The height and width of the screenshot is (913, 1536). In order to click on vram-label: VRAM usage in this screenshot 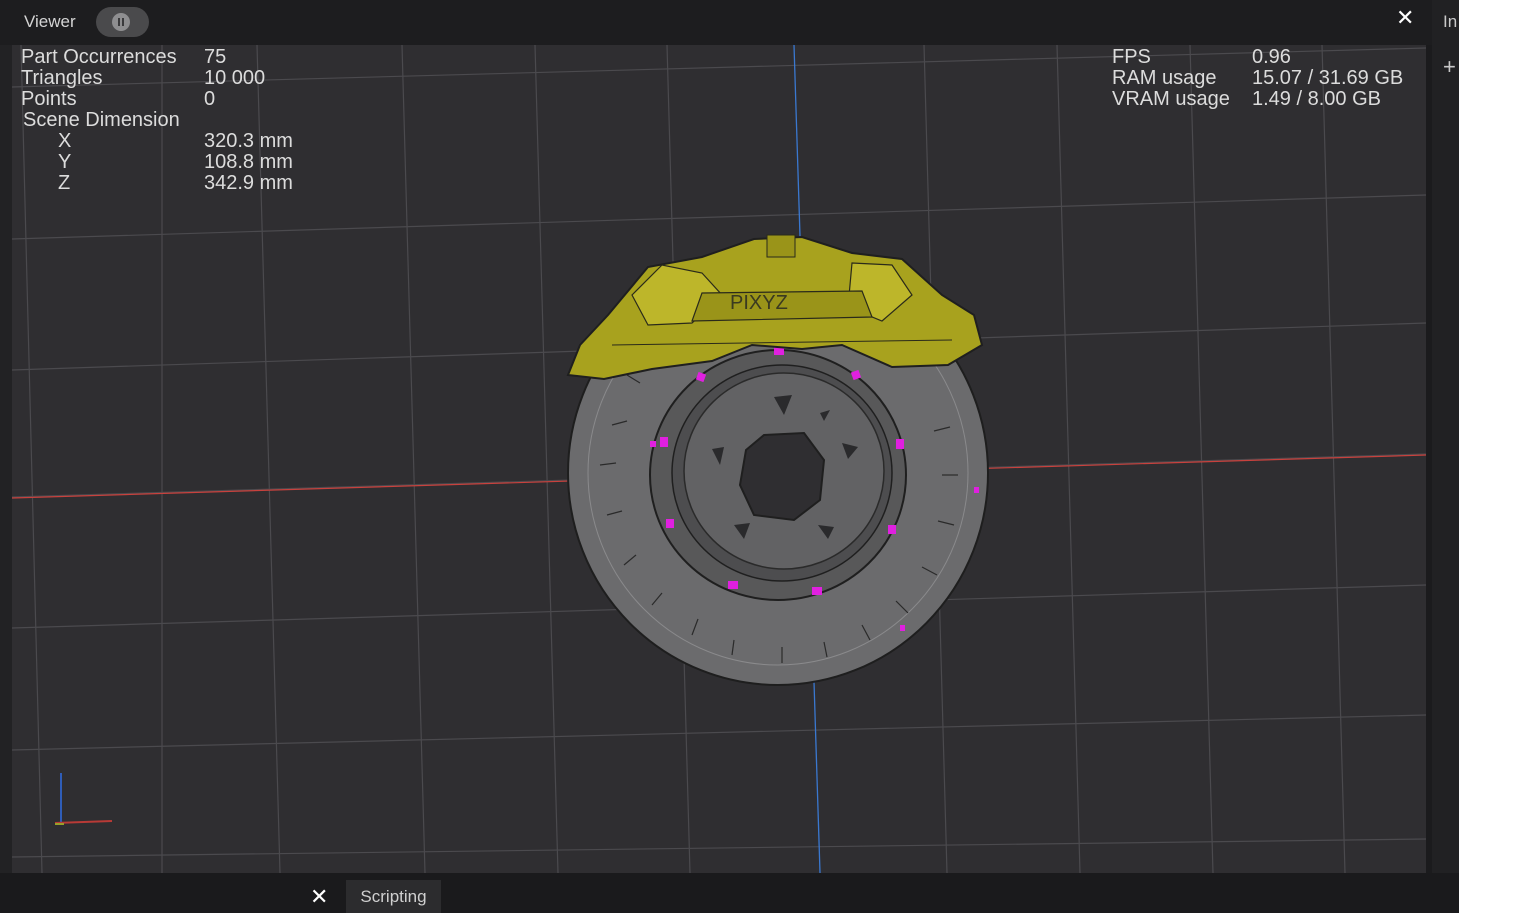, I will do `click(1171, 99)`.